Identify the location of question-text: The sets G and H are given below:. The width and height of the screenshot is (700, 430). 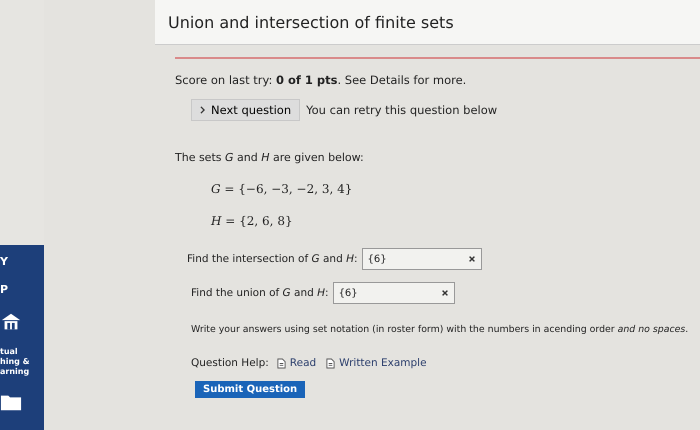
(270, 157).